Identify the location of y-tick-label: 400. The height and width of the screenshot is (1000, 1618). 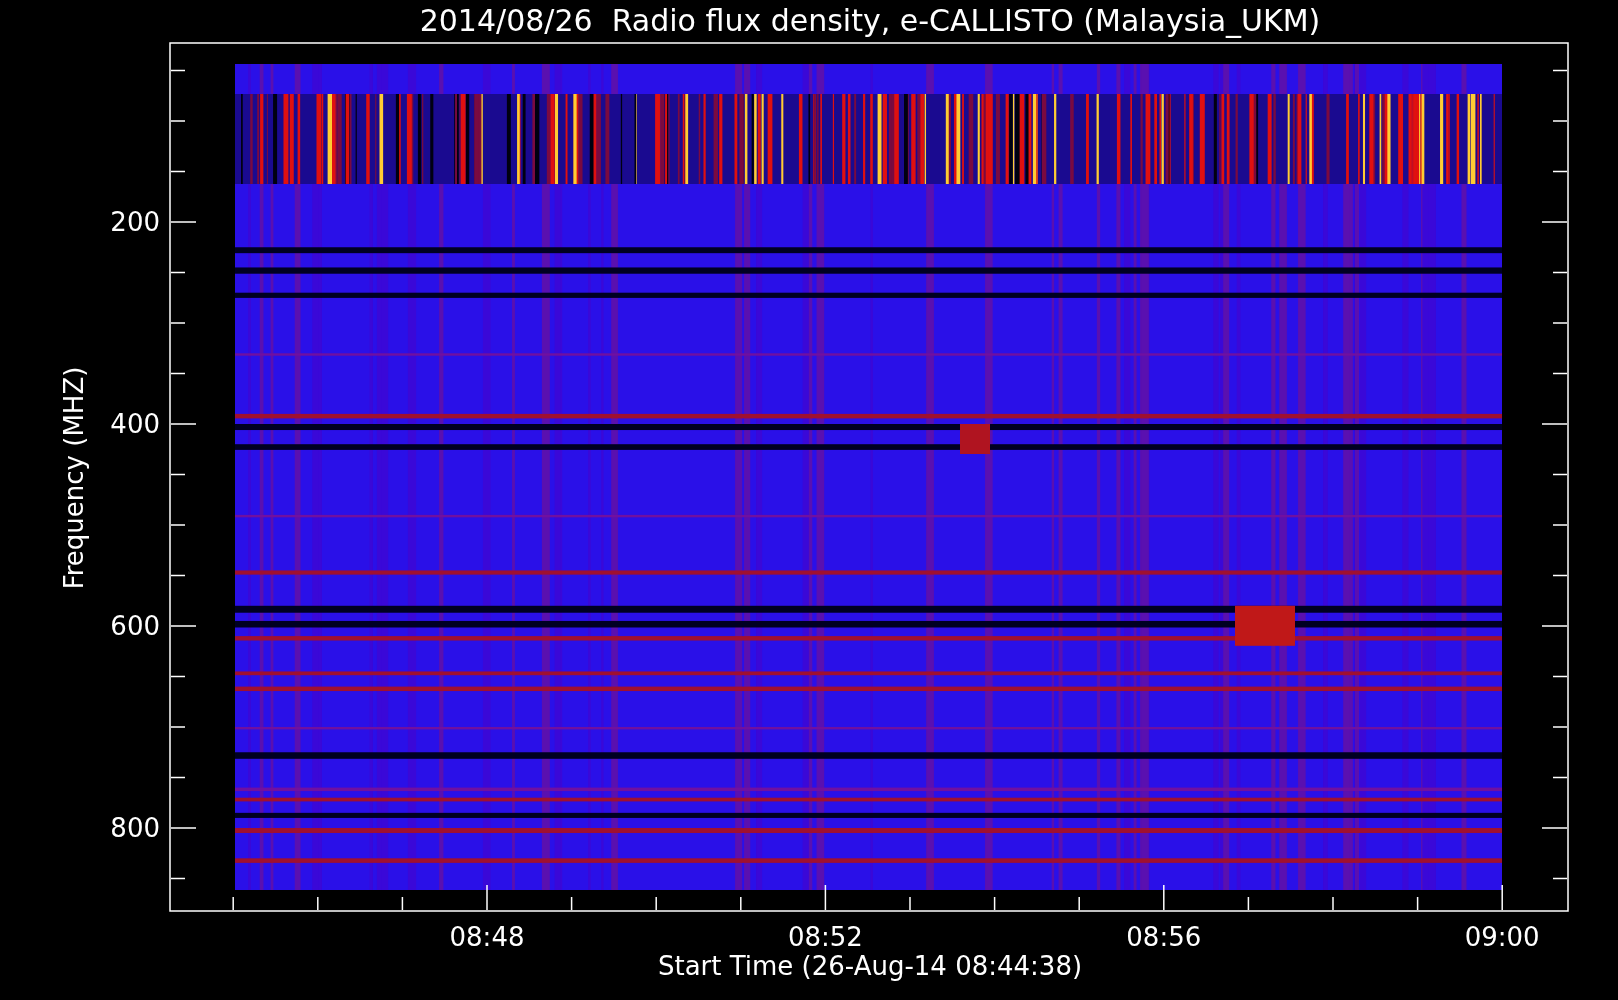
(135, 424).